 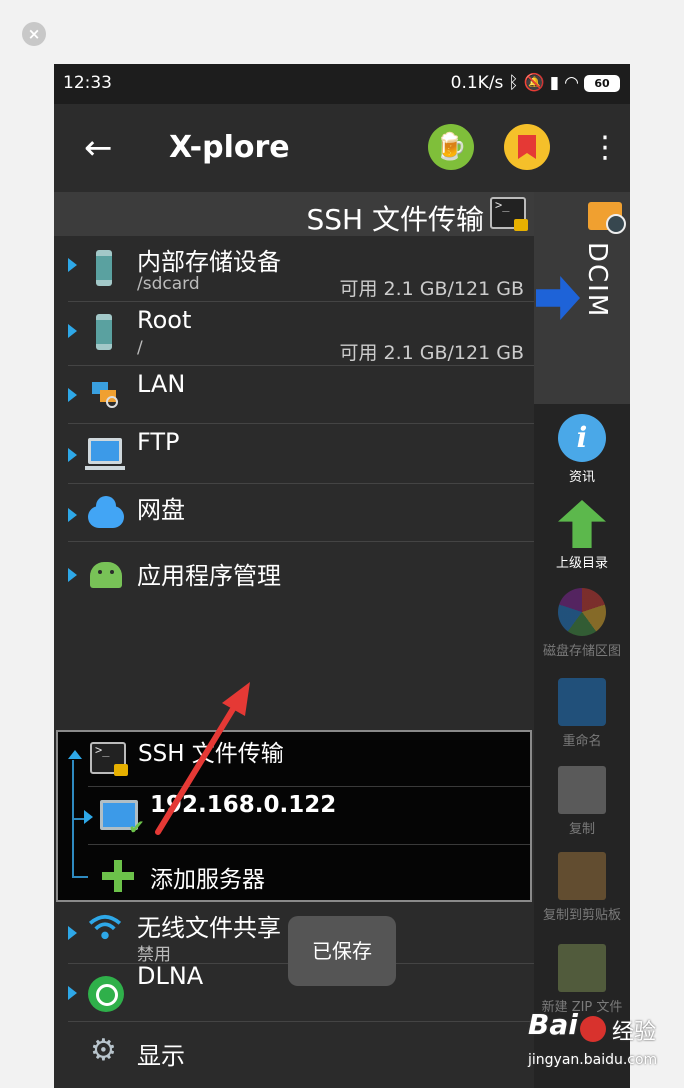 I want to click on tool-copy: 复制, so click(x=582, y=801).